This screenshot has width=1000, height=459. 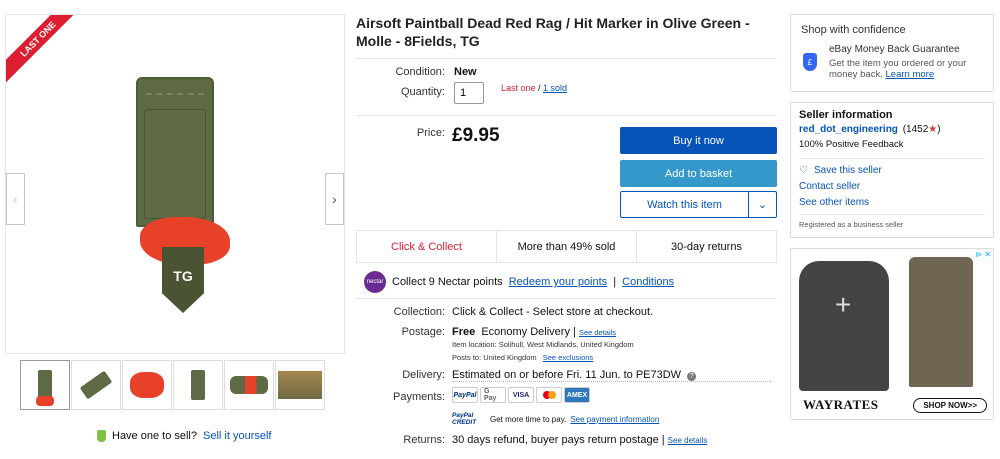 What do you see at coordinates (430, 133) in the screenshot?
I see `price-label: Price:` at bounding box center [430, 133].